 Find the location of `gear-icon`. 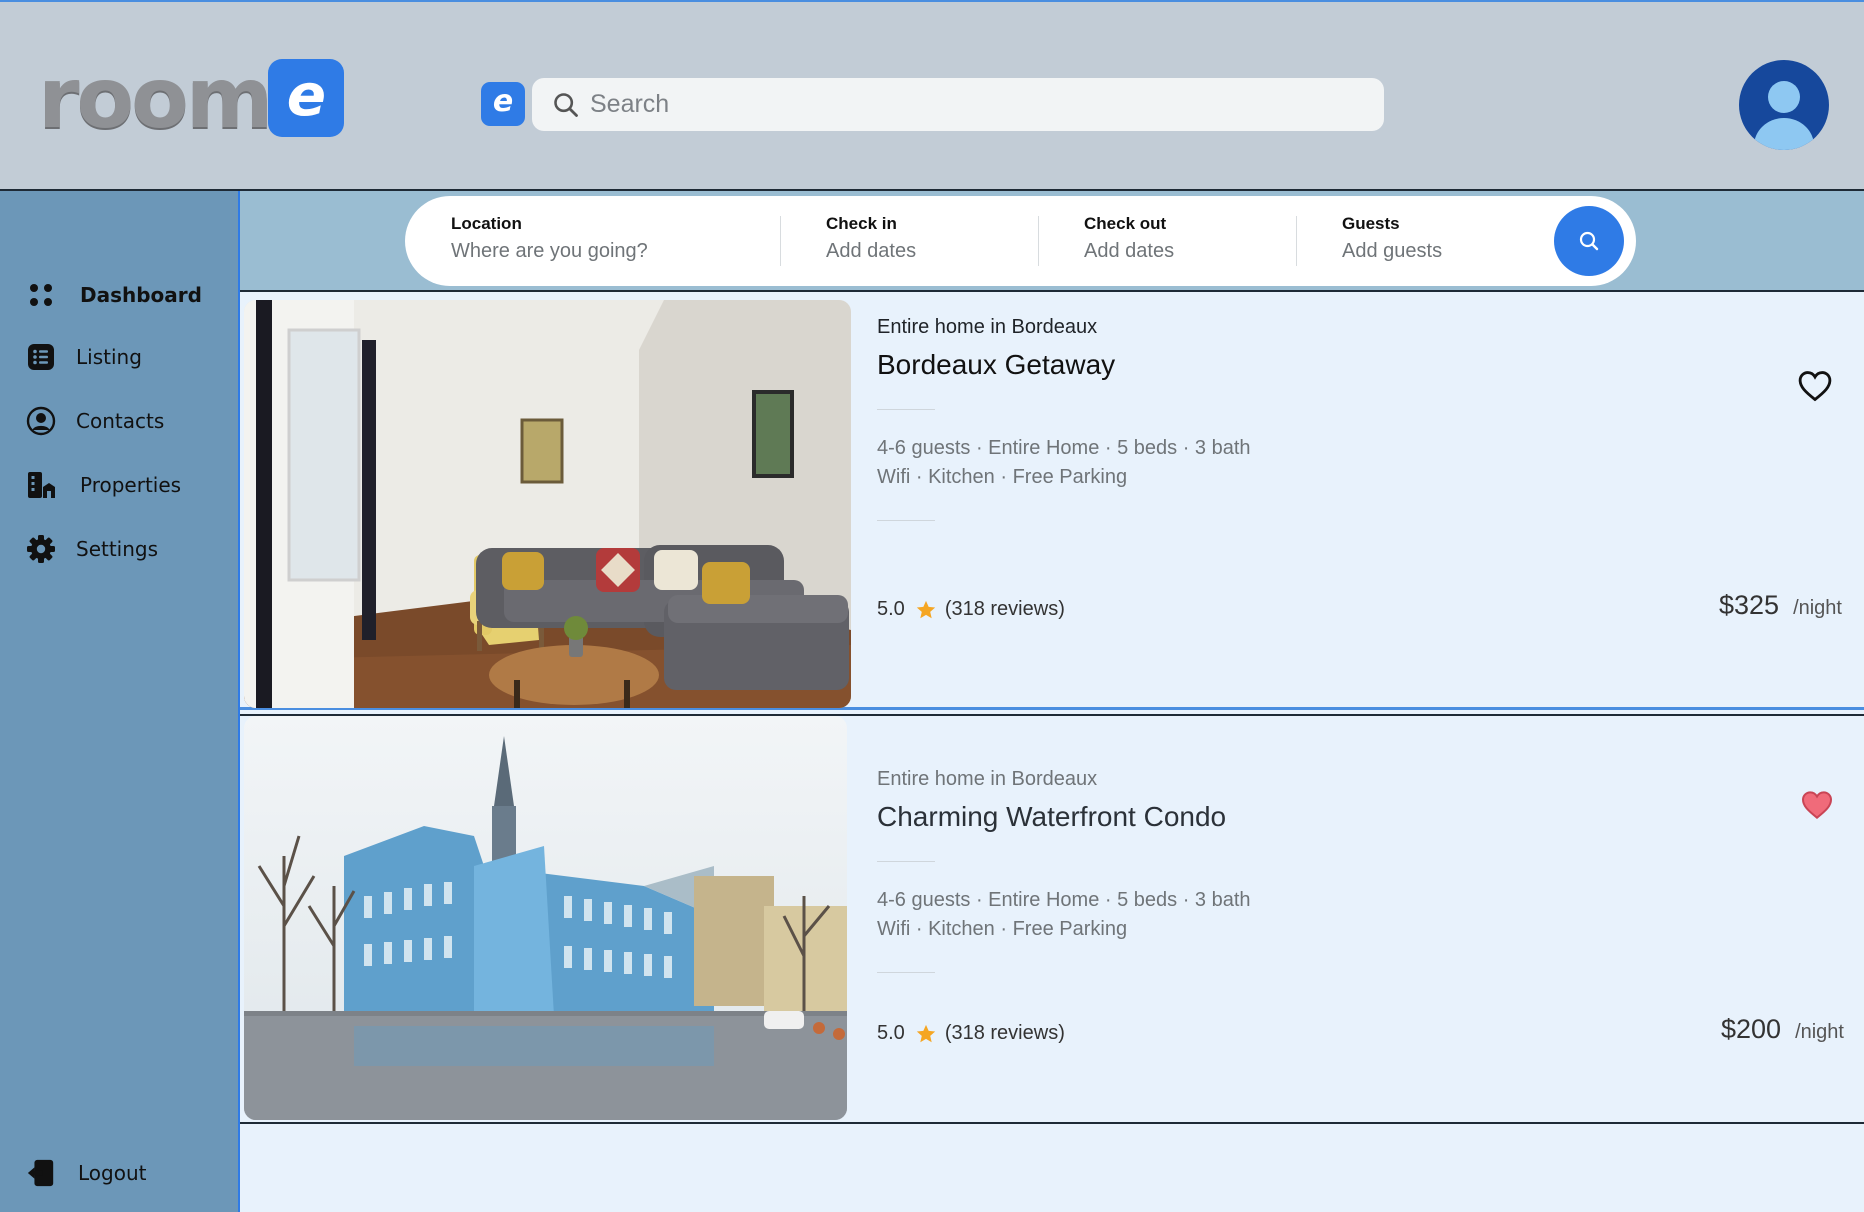

gear-icon is located at coordinates (41, 549).